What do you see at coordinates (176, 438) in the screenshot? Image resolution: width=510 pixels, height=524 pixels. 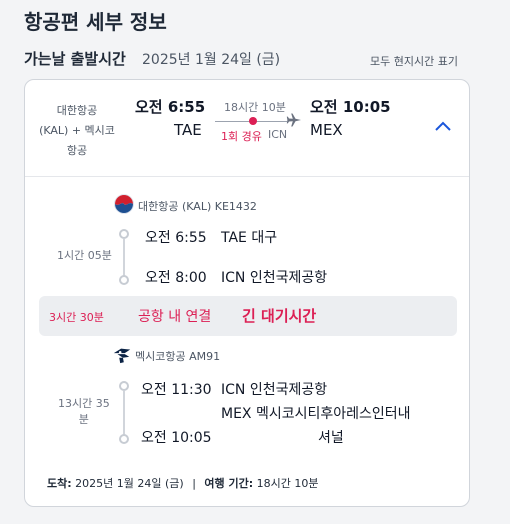 I see `segment2-arr-time: 오전 10:05` at bounding box center [176, 438].